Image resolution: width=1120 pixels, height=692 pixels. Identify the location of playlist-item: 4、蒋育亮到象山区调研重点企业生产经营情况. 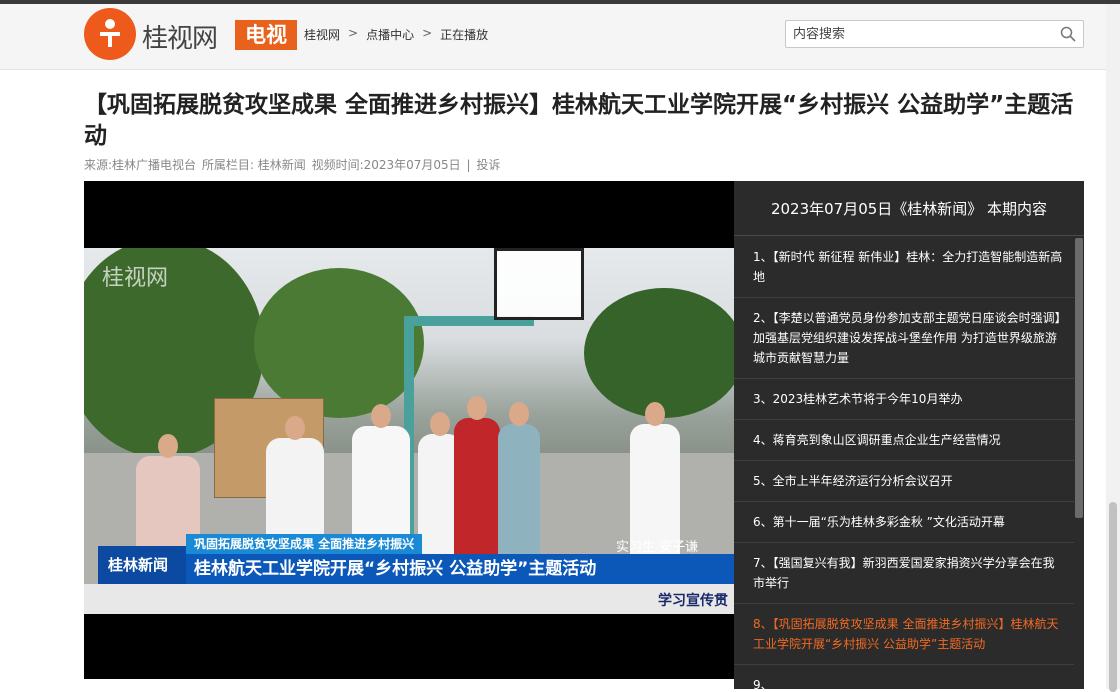
(904, 440).